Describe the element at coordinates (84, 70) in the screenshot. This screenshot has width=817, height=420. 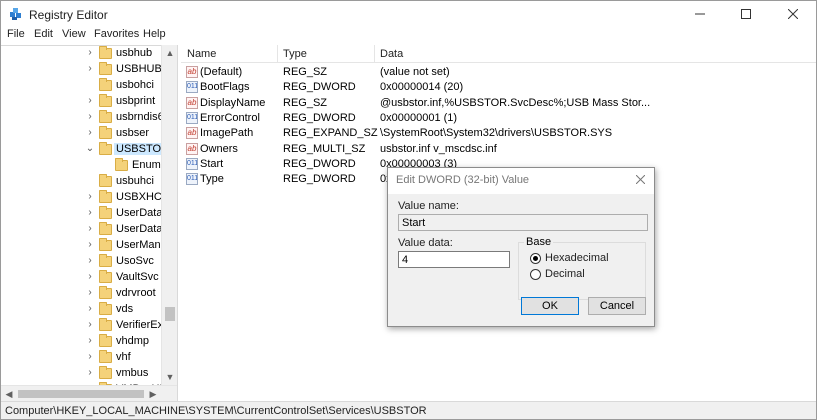
I see `tree-item: › USBHUB3` at that location.